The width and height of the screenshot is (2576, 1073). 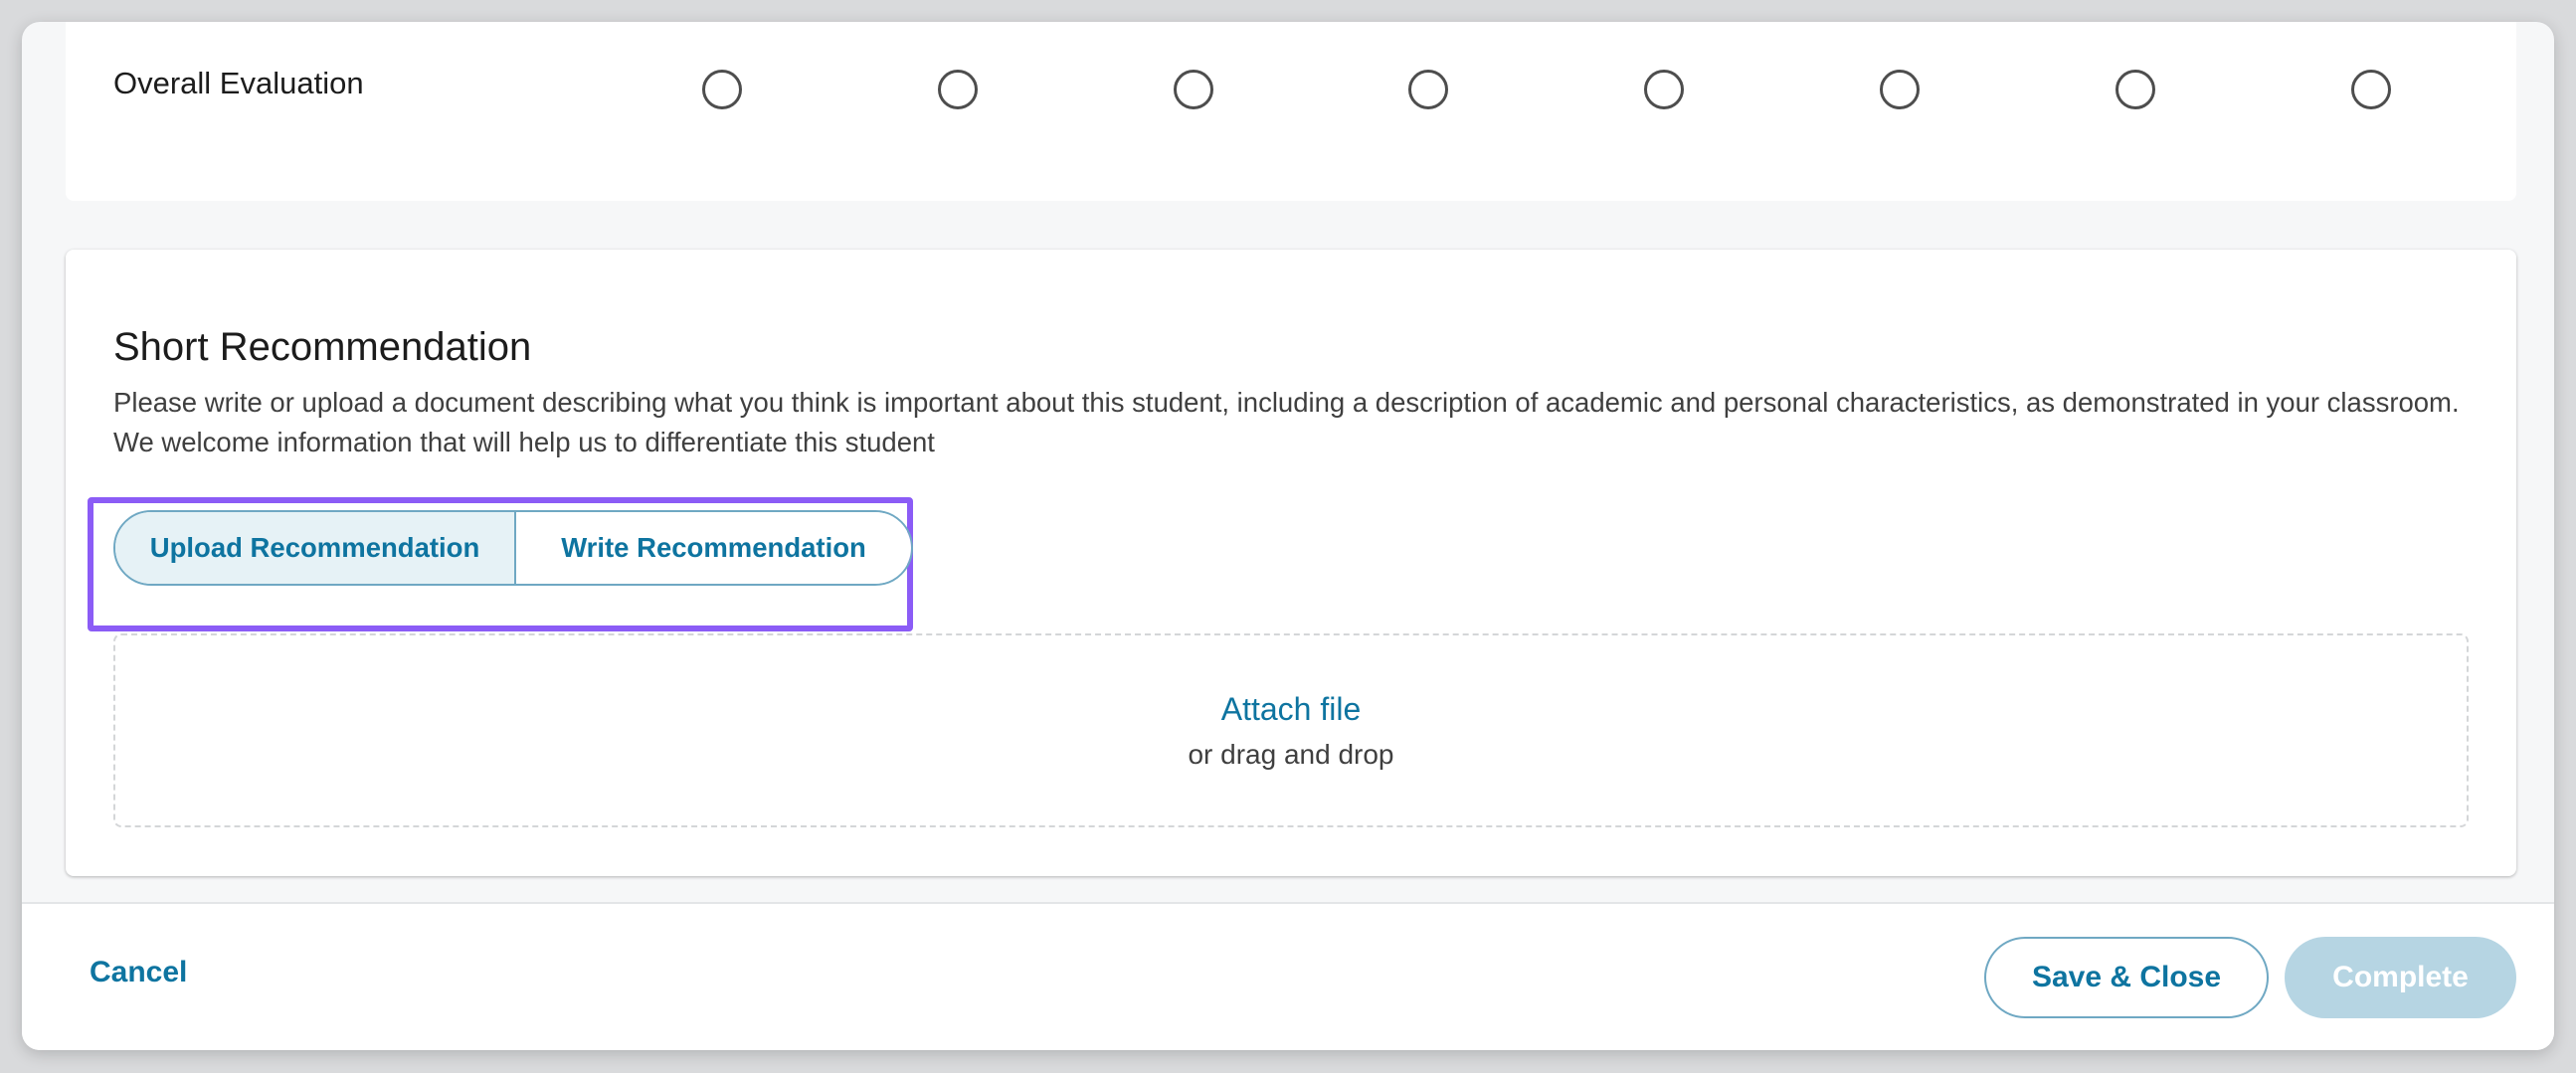 What do you see at coordinates (2400, 977) in the screenshot?
I see `complete-button: Complete` at bounding box center [2400, 977].